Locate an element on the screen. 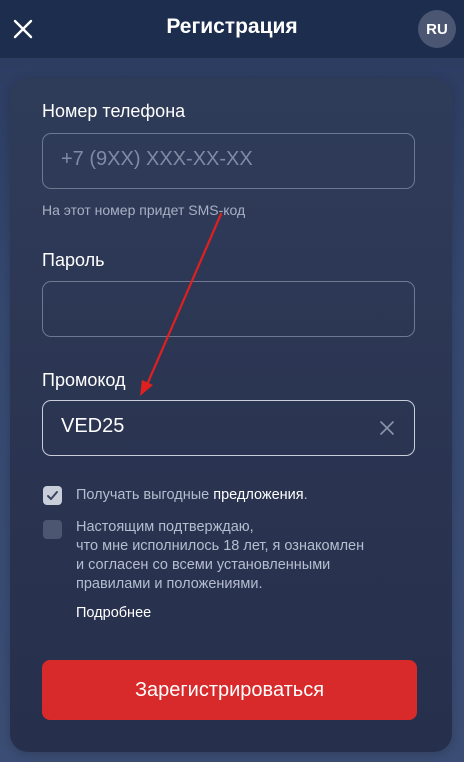  offers-checkbox is located at coordinates (52, 495).